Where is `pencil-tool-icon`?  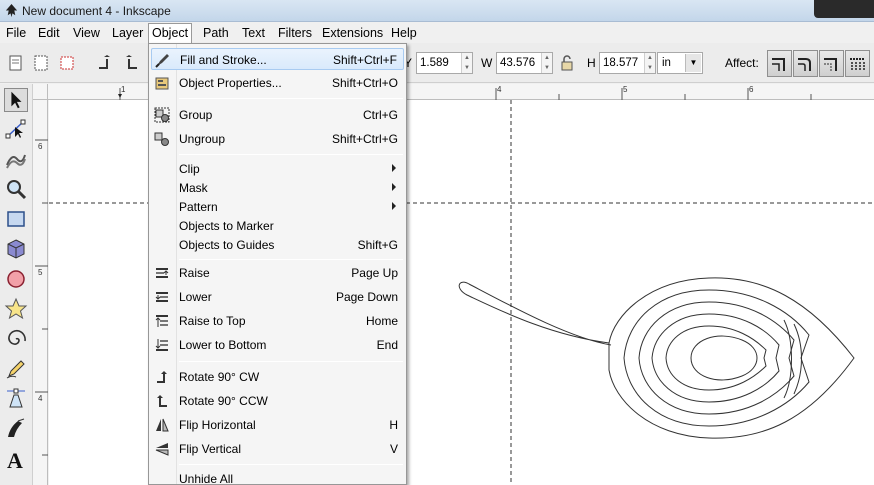 pencil-tool-icon is located at coordinates (16, 369).